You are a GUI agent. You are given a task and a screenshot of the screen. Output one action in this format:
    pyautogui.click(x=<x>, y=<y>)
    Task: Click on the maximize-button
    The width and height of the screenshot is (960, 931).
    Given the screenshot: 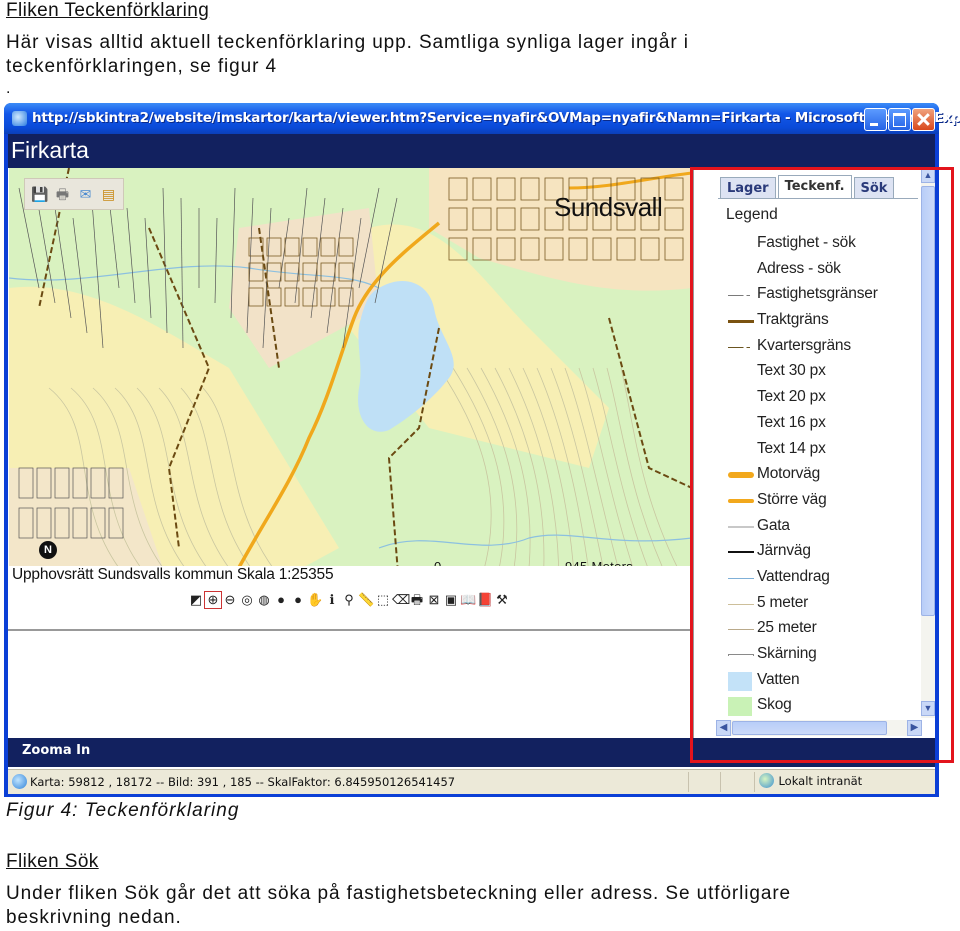 What is the action you would take?
    pyautogui.click(x=899, y=119)
    